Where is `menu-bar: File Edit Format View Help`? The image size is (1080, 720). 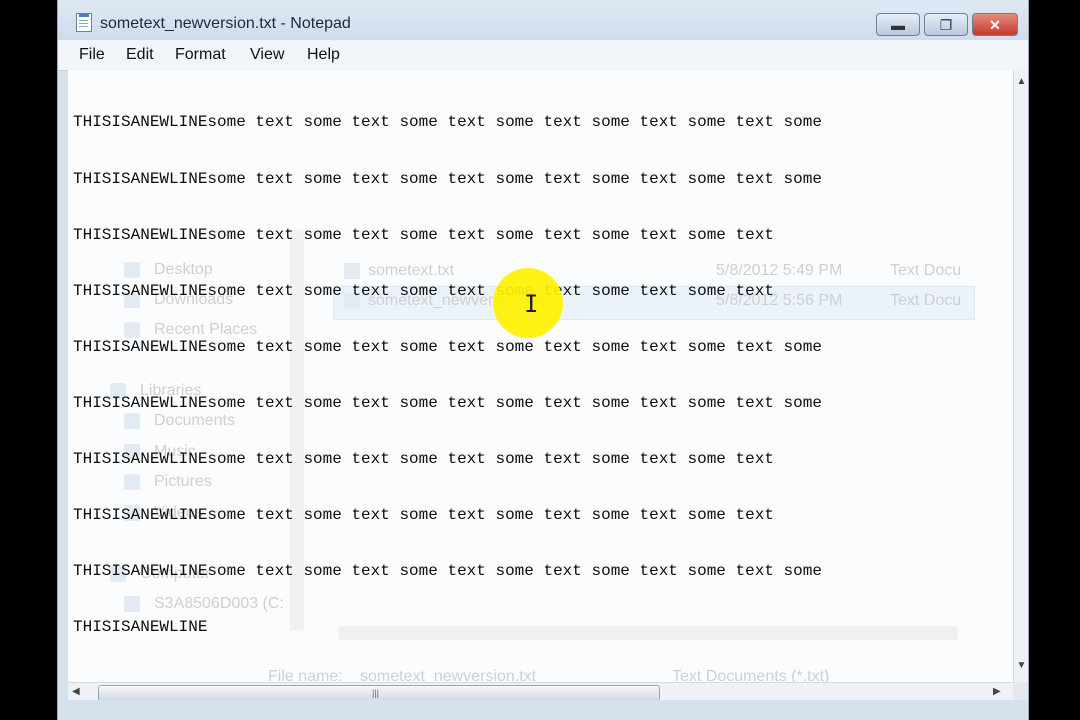 menu-bar: File Edit Format View Help is located at coordinates (543, 55).